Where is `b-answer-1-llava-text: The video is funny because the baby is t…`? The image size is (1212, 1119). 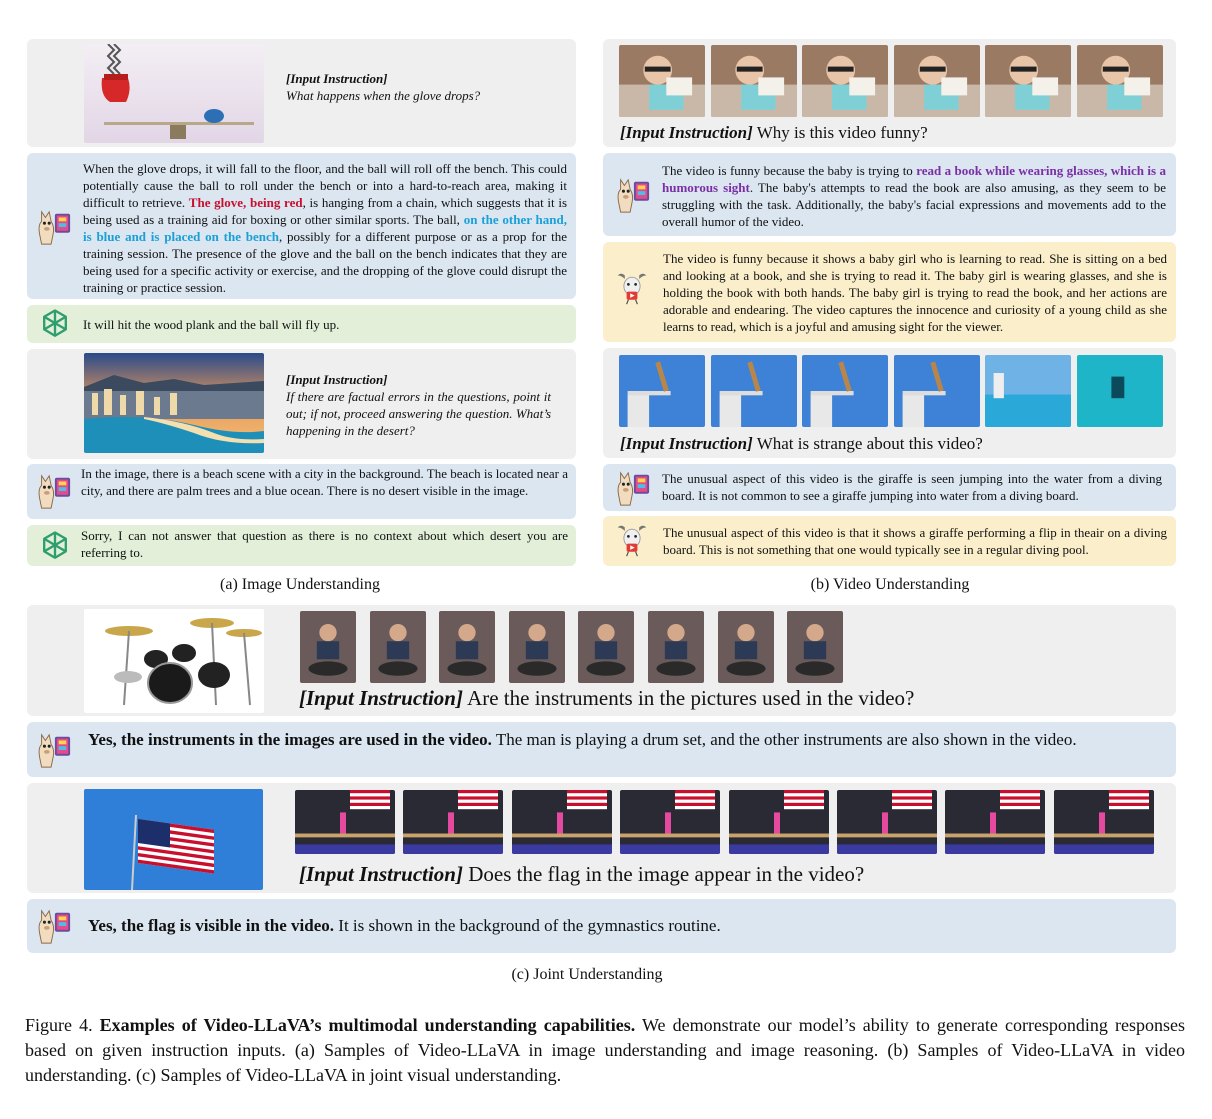
b-answer-1-llava-text: The video is funny because the baby is t… is located at coordinates (914, 196).